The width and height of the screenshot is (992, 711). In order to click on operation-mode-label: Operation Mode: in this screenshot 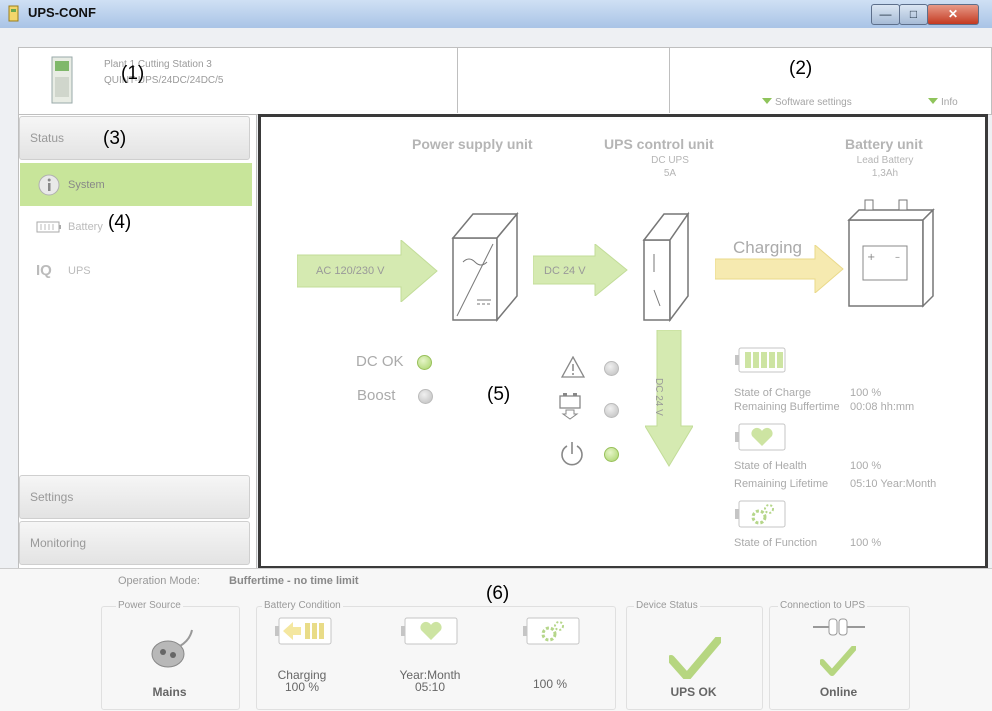, I will do `click(159, 581)`.